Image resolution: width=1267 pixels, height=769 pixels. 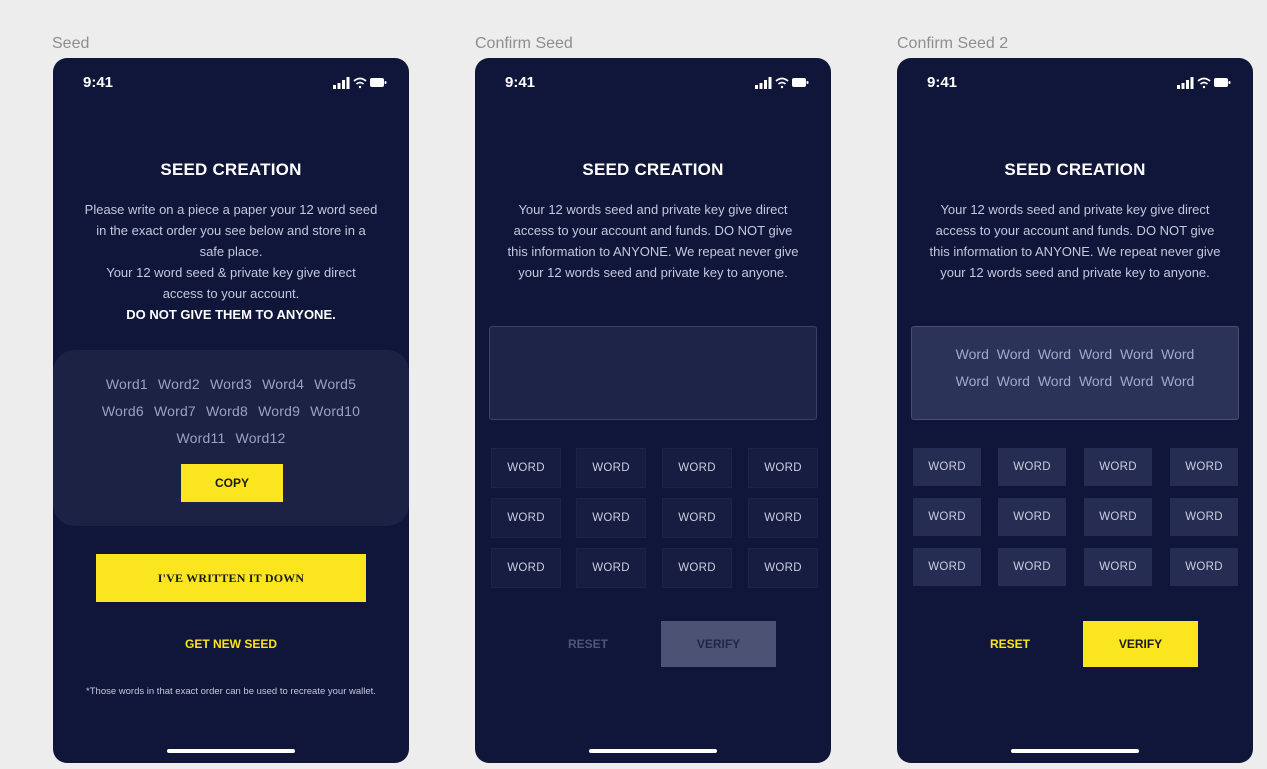 I want to click on frame-label-confirm-seed-2: Confirm Seed 2, so click(x=953, y=43).